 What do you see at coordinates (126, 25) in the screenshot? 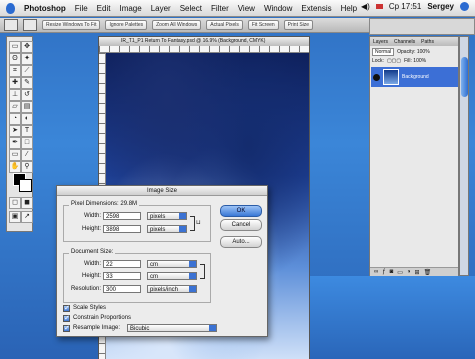
I see `ignore-palettes-option: Ignore Palettes` at bounding box center [126, 25].